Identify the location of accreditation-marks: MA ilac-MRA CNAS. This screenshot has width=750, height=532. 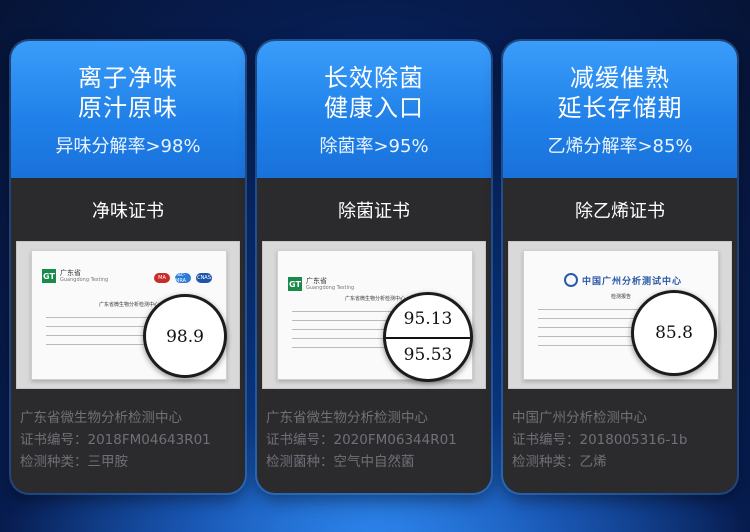
(183, 278).